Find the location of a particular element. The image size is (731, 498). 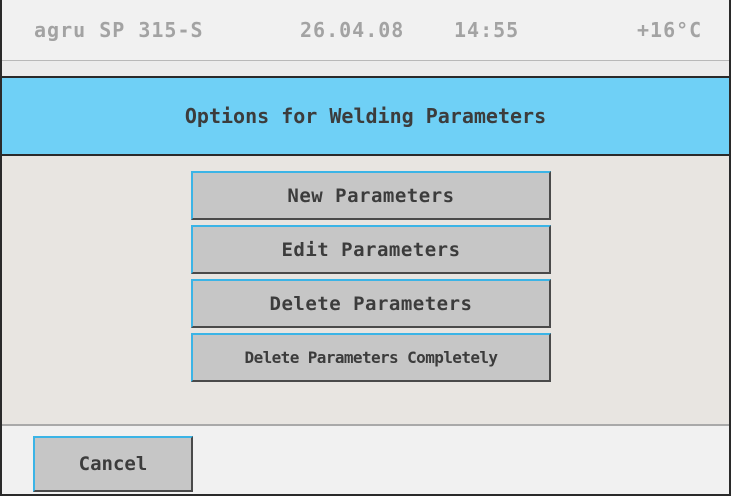

edit-parameters-button: Edit Parameters is located at coordinates (371, 249).